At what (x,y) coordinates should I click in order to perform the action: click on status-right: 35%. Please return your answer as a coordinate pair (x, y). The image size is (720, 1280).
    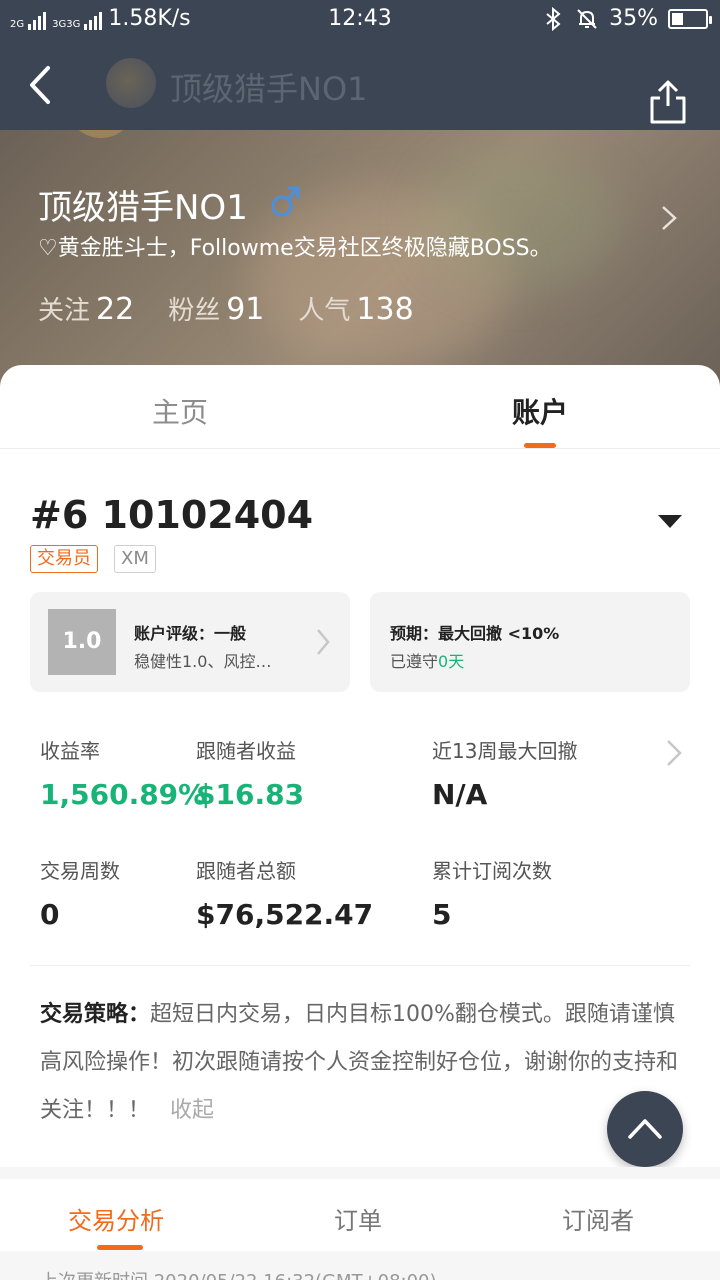
    Looking at the image, I should click on (627, 18).